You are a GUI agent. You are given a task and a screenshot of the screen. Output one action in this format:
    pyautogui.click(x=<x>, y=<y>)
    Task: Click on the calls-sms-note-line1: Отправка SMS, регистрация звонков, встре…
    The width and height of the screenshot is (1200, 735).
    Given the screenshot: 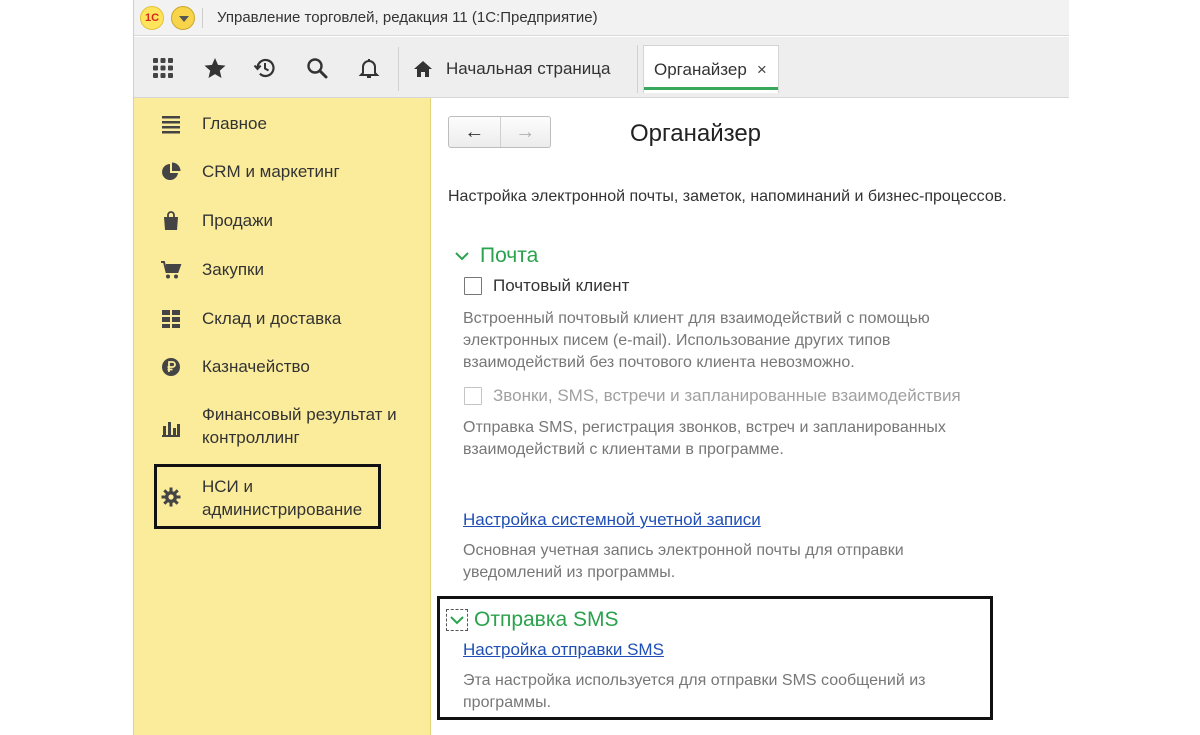 What is the action you would take?
    pyautogui.click(x=704, y=427)
    